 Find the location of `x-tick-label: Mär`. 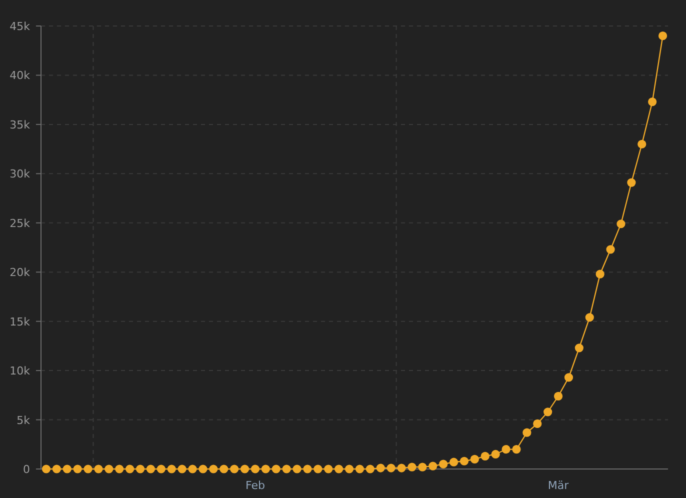

x-tick-label: Mär is located at coordinates (558, 485).